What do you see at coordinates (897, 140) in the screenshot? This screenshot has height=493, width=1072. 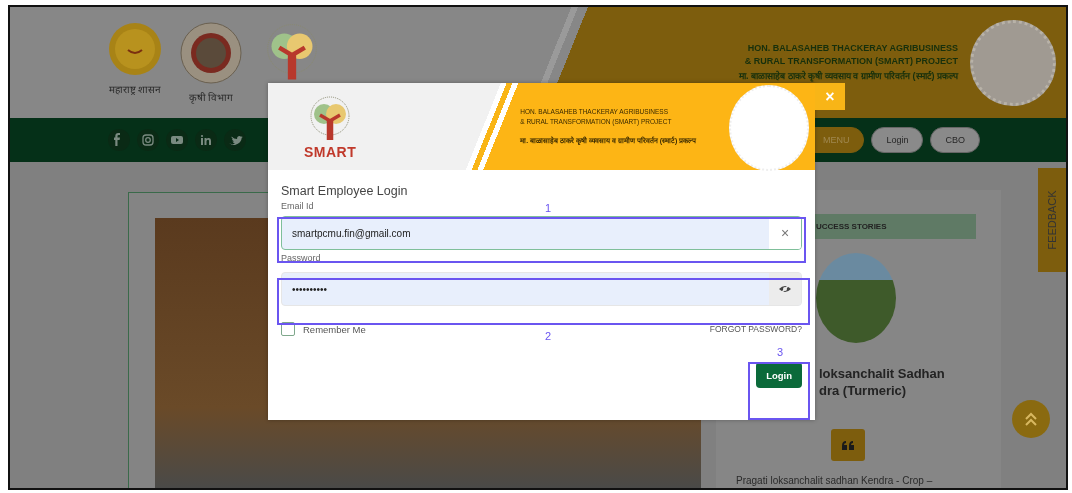 I see `nav-button: Login` at bounding box center [897, 140].